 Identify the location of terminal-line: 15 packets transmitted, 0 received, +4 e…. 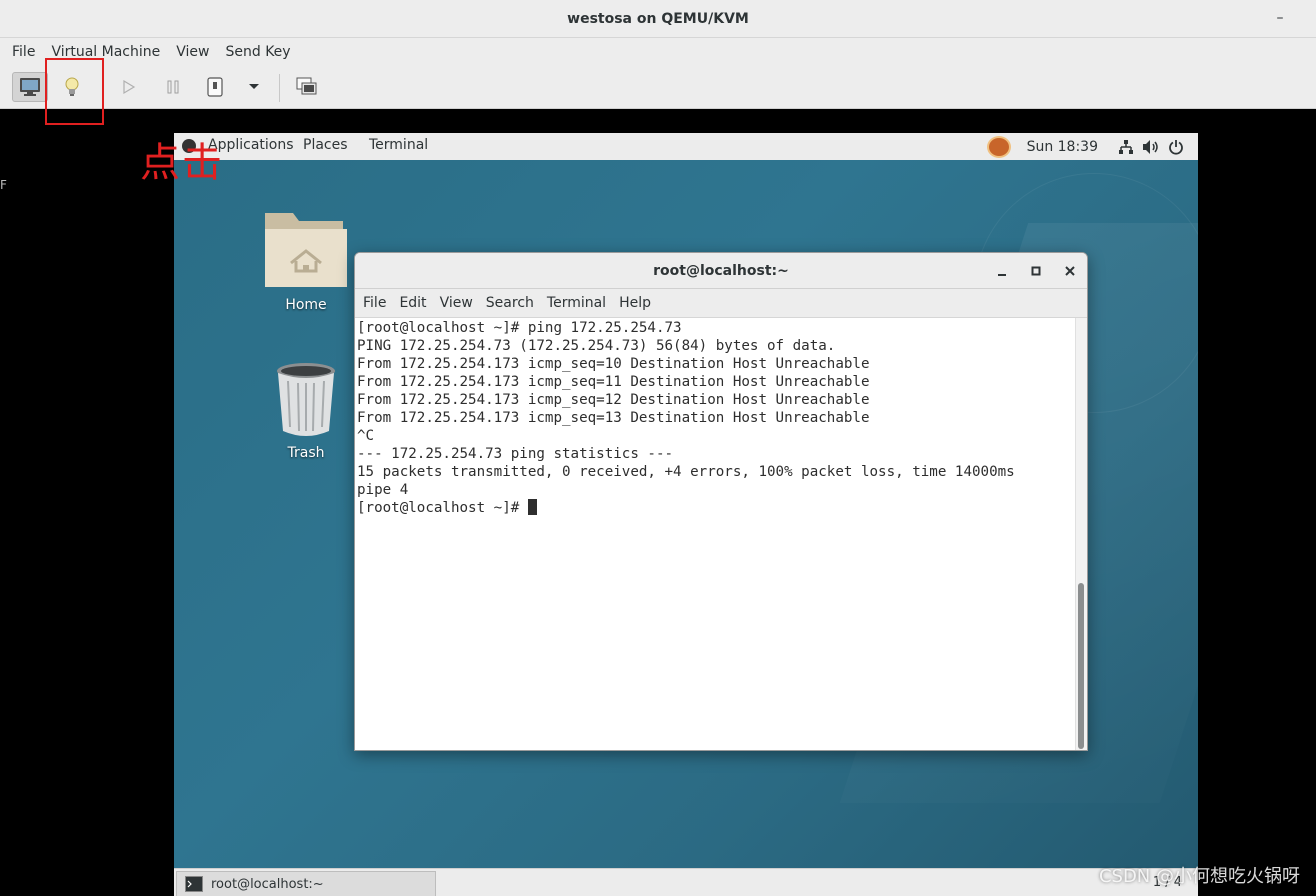
(686, 472).